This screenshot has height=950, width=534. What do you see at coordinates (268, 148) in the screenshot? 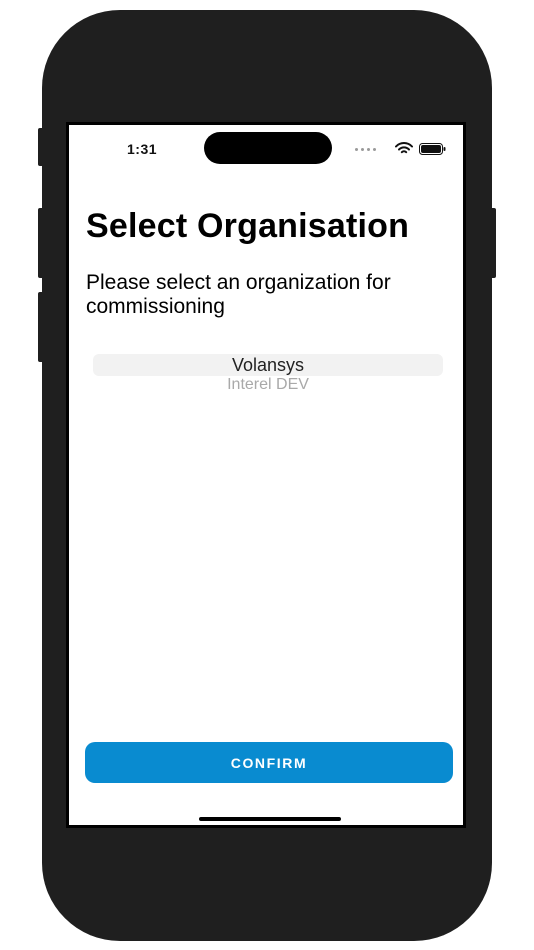
I see `dynamic-island` at bounding box center [268, 148].